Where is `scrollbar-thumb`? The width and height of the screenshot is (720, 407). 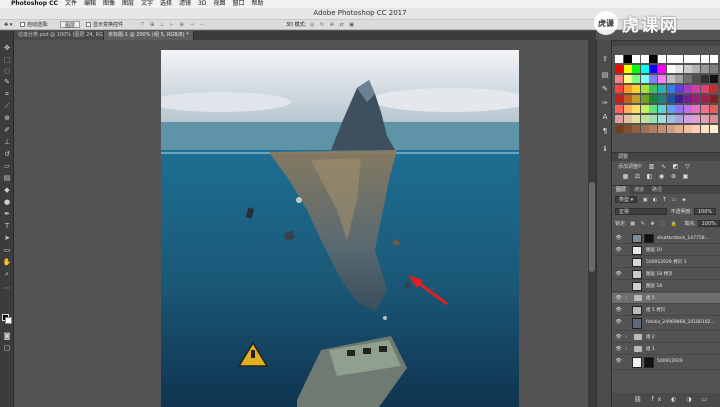
scrollbar-thumb is located at coordinates (592, 227).